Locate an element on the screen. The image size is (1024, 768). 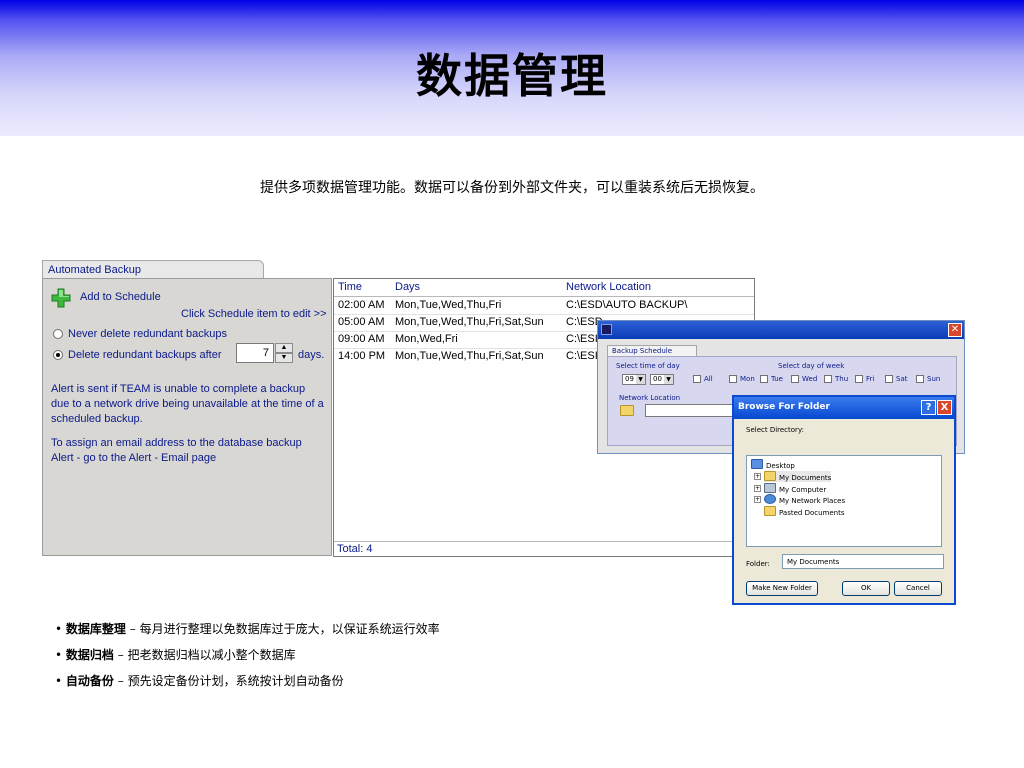
checkbox-label: All is located at coordinates (708, 379).